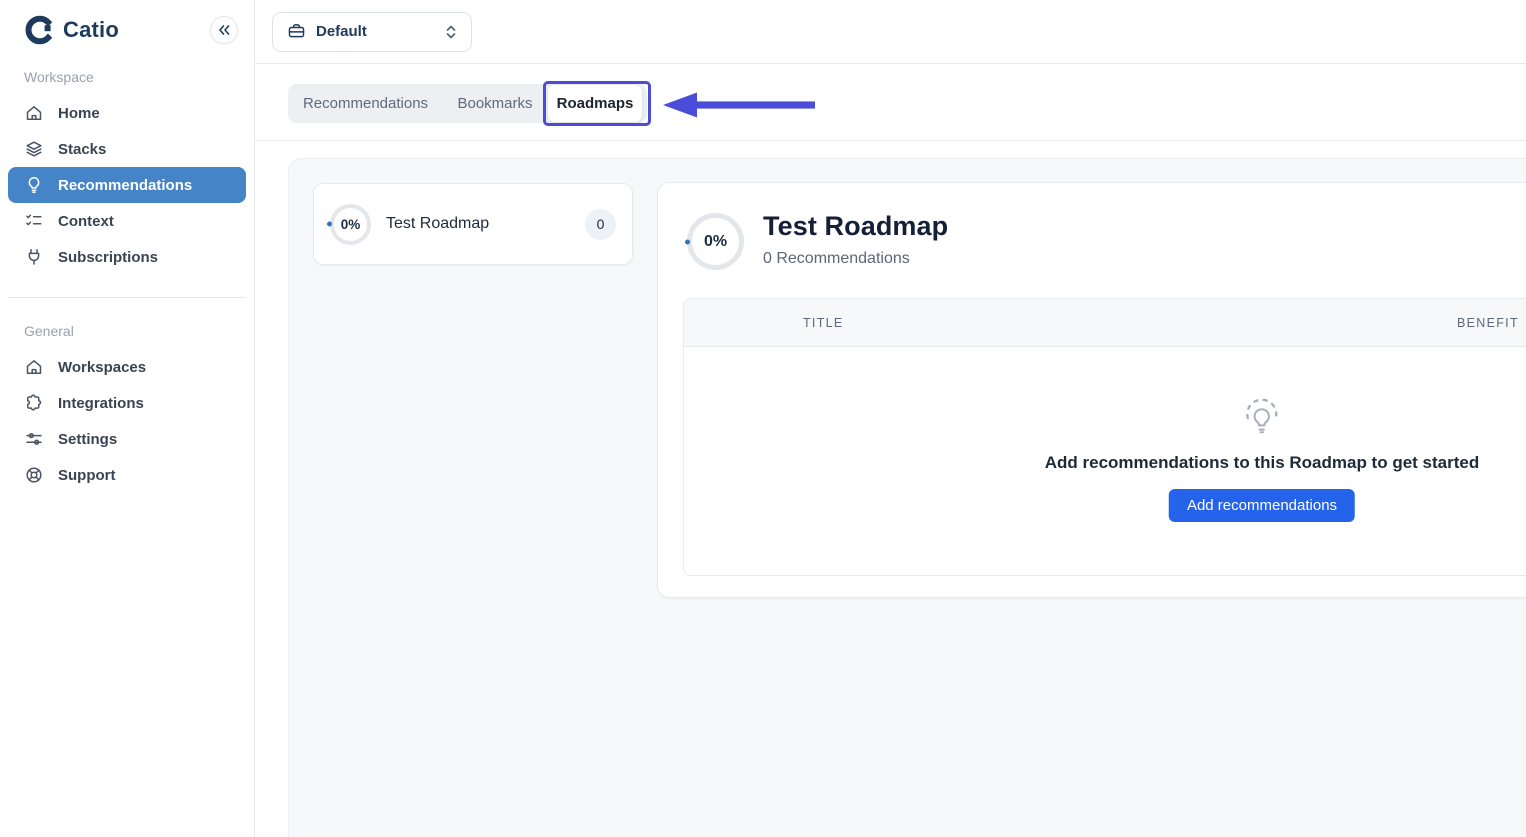  I want to click on roadmap-progress-value: 0%, so click(350, 224).